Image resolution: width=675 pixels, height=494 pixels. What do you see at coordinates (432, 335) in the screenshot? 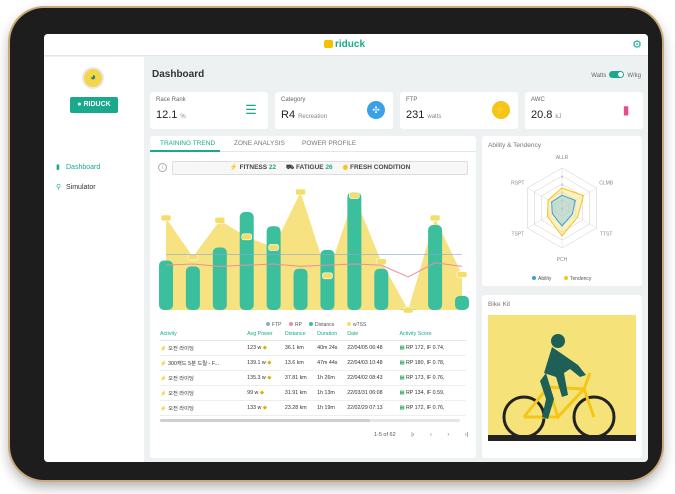
I see `column-header: Activity Score` at bounding box center [432, 335].